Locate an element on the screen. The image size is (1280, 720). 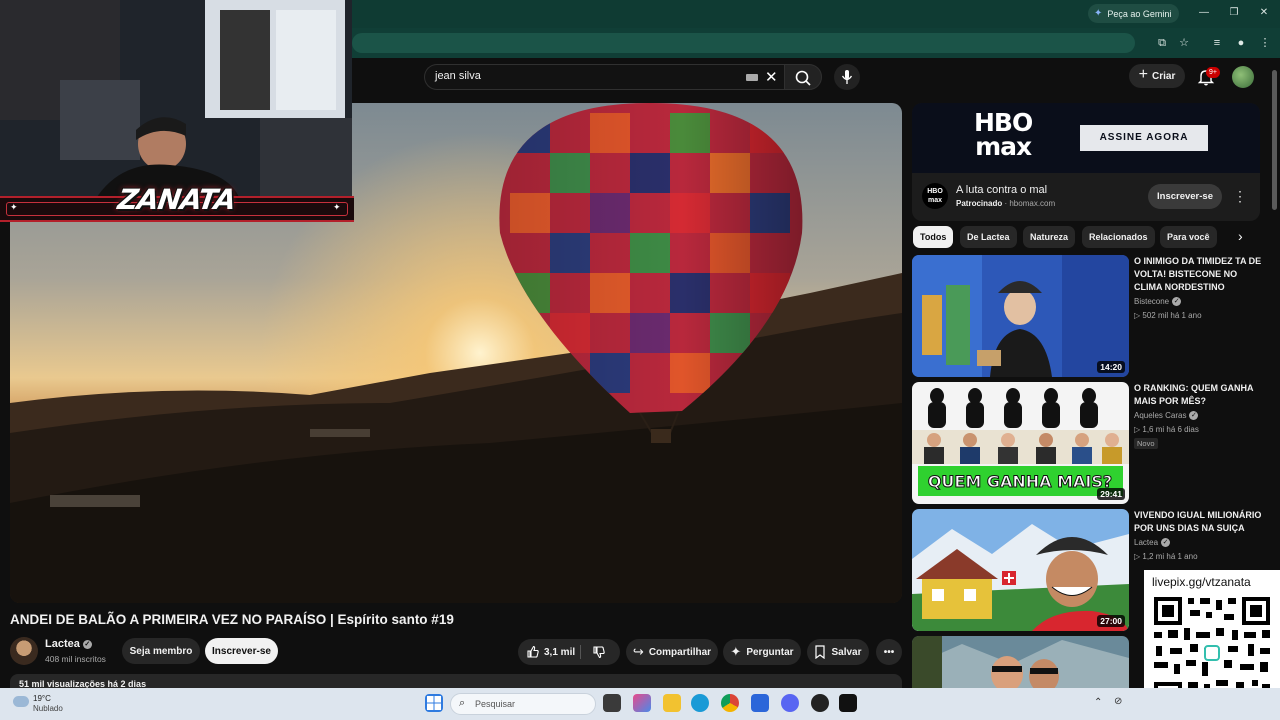
share-button: ↪ Compartilhar is located at coordinates (672, 652).